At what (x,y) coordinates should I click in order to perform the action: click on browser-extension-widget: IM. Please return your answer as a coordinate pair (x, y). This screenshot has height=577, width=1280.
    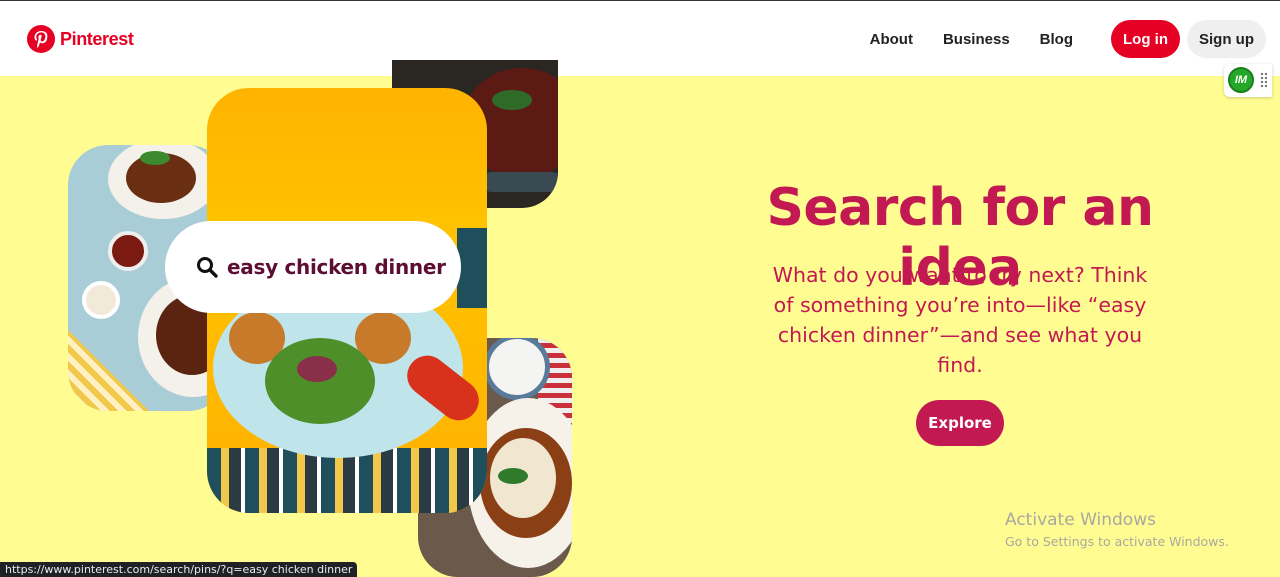
    Looking at the image, I should click on (1248, 80).